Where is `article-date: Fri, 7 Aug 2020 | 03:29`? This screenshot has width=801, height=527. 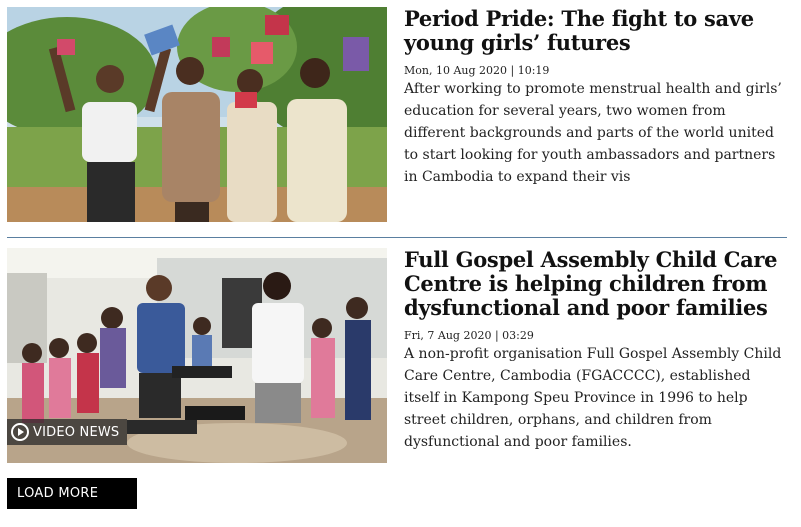 article-date: Fri, 7 Aug 2020 | 03:29 is located at coordinates (469, 335).